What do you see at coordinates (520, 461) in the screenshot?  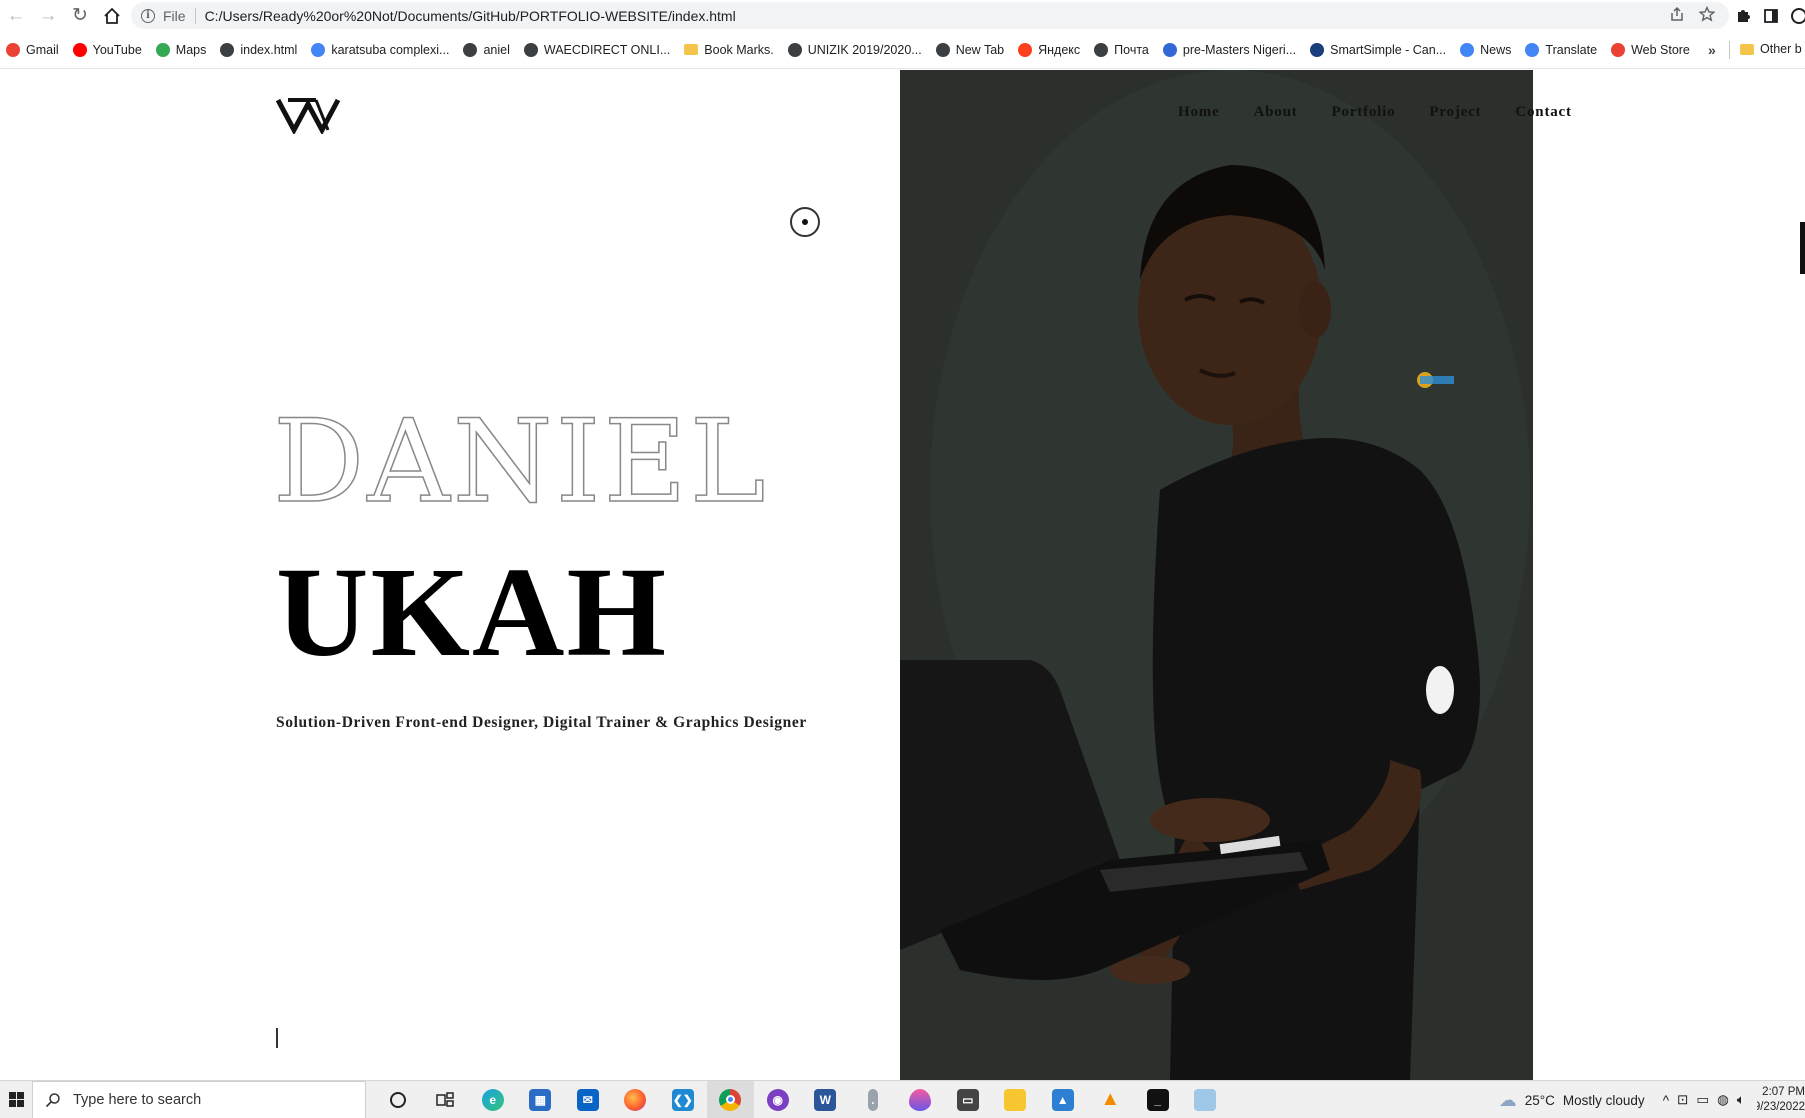 I see `hero-first-name: DANIEL` at bounding box center [520, 461].